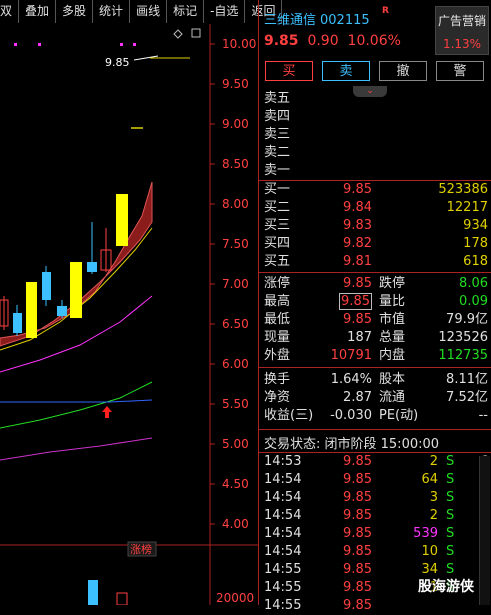 Image resolution: width=491 pixels, height=615 pixels. Describe the element at coordinates (225, 11) in the screenshot. I see `toolbar-item-remove-watchlist: -自选` at that location.